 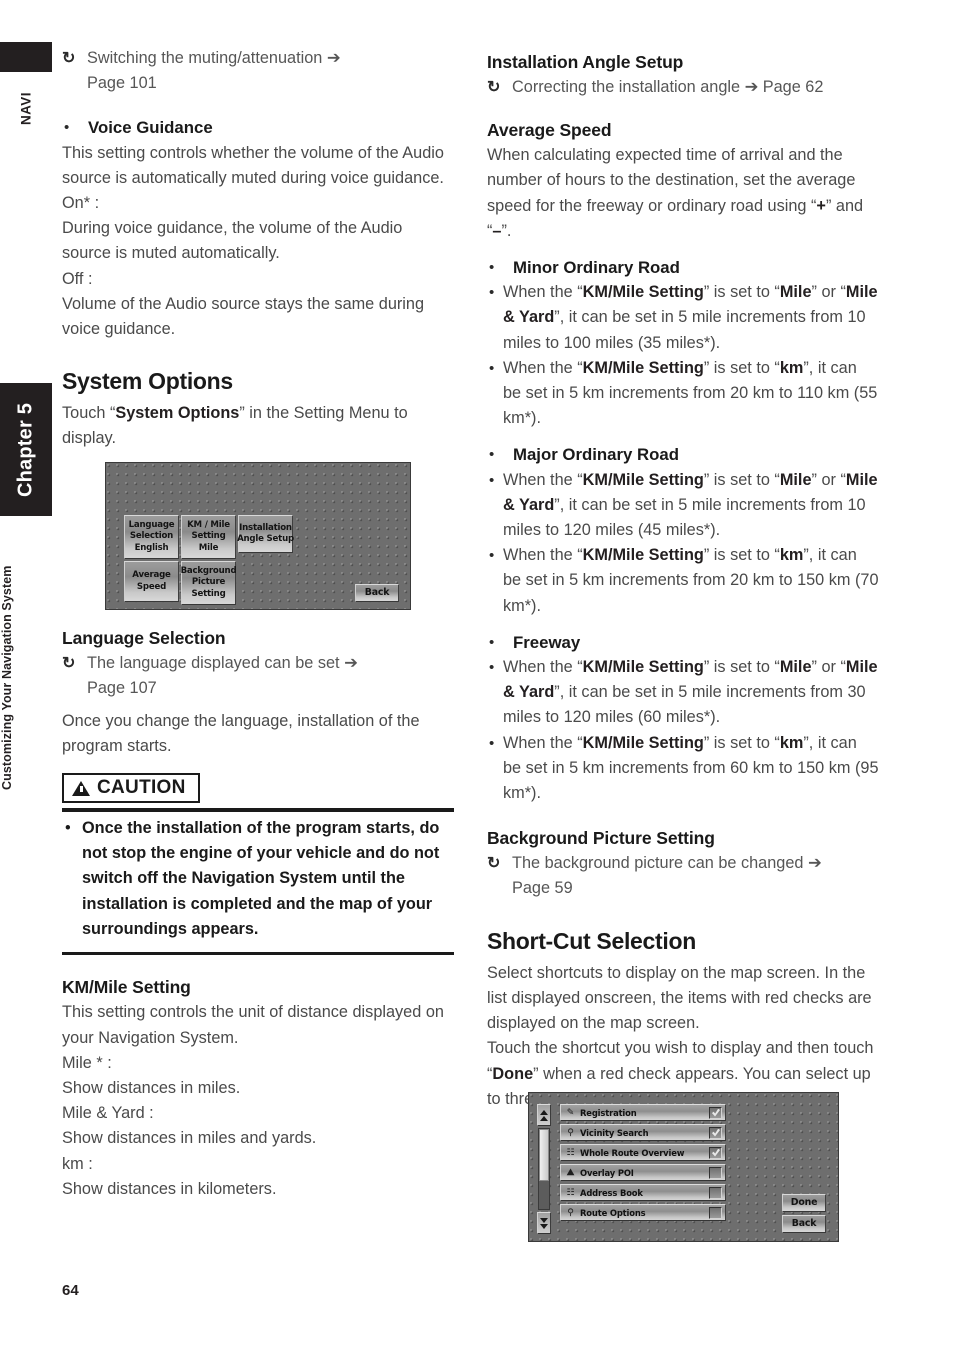 I want to click on overlay-poi-icon: ⛰, so click(x=570, y=1172).